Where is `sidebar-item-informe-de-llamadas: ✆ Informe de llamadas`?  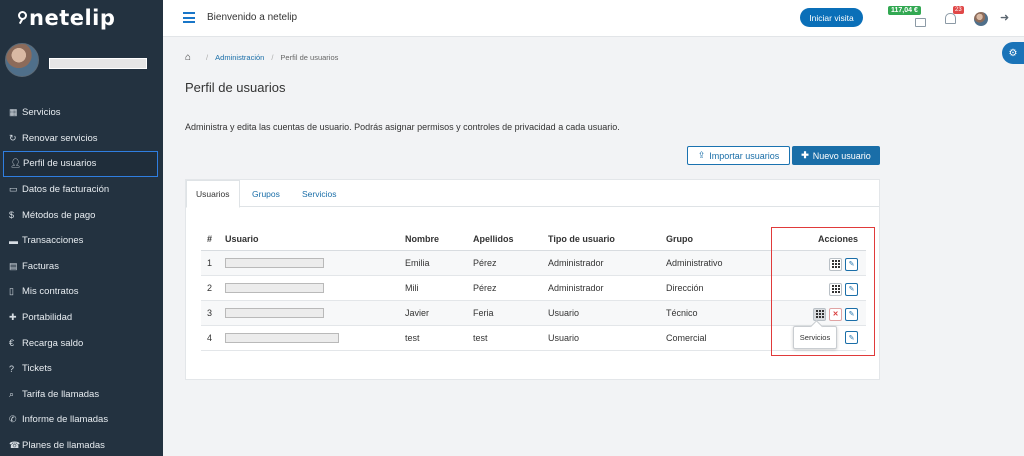 sidebar-item-informe-de-llamadas: ✆ Informe de llamadas is located at coordinates (81, 420).